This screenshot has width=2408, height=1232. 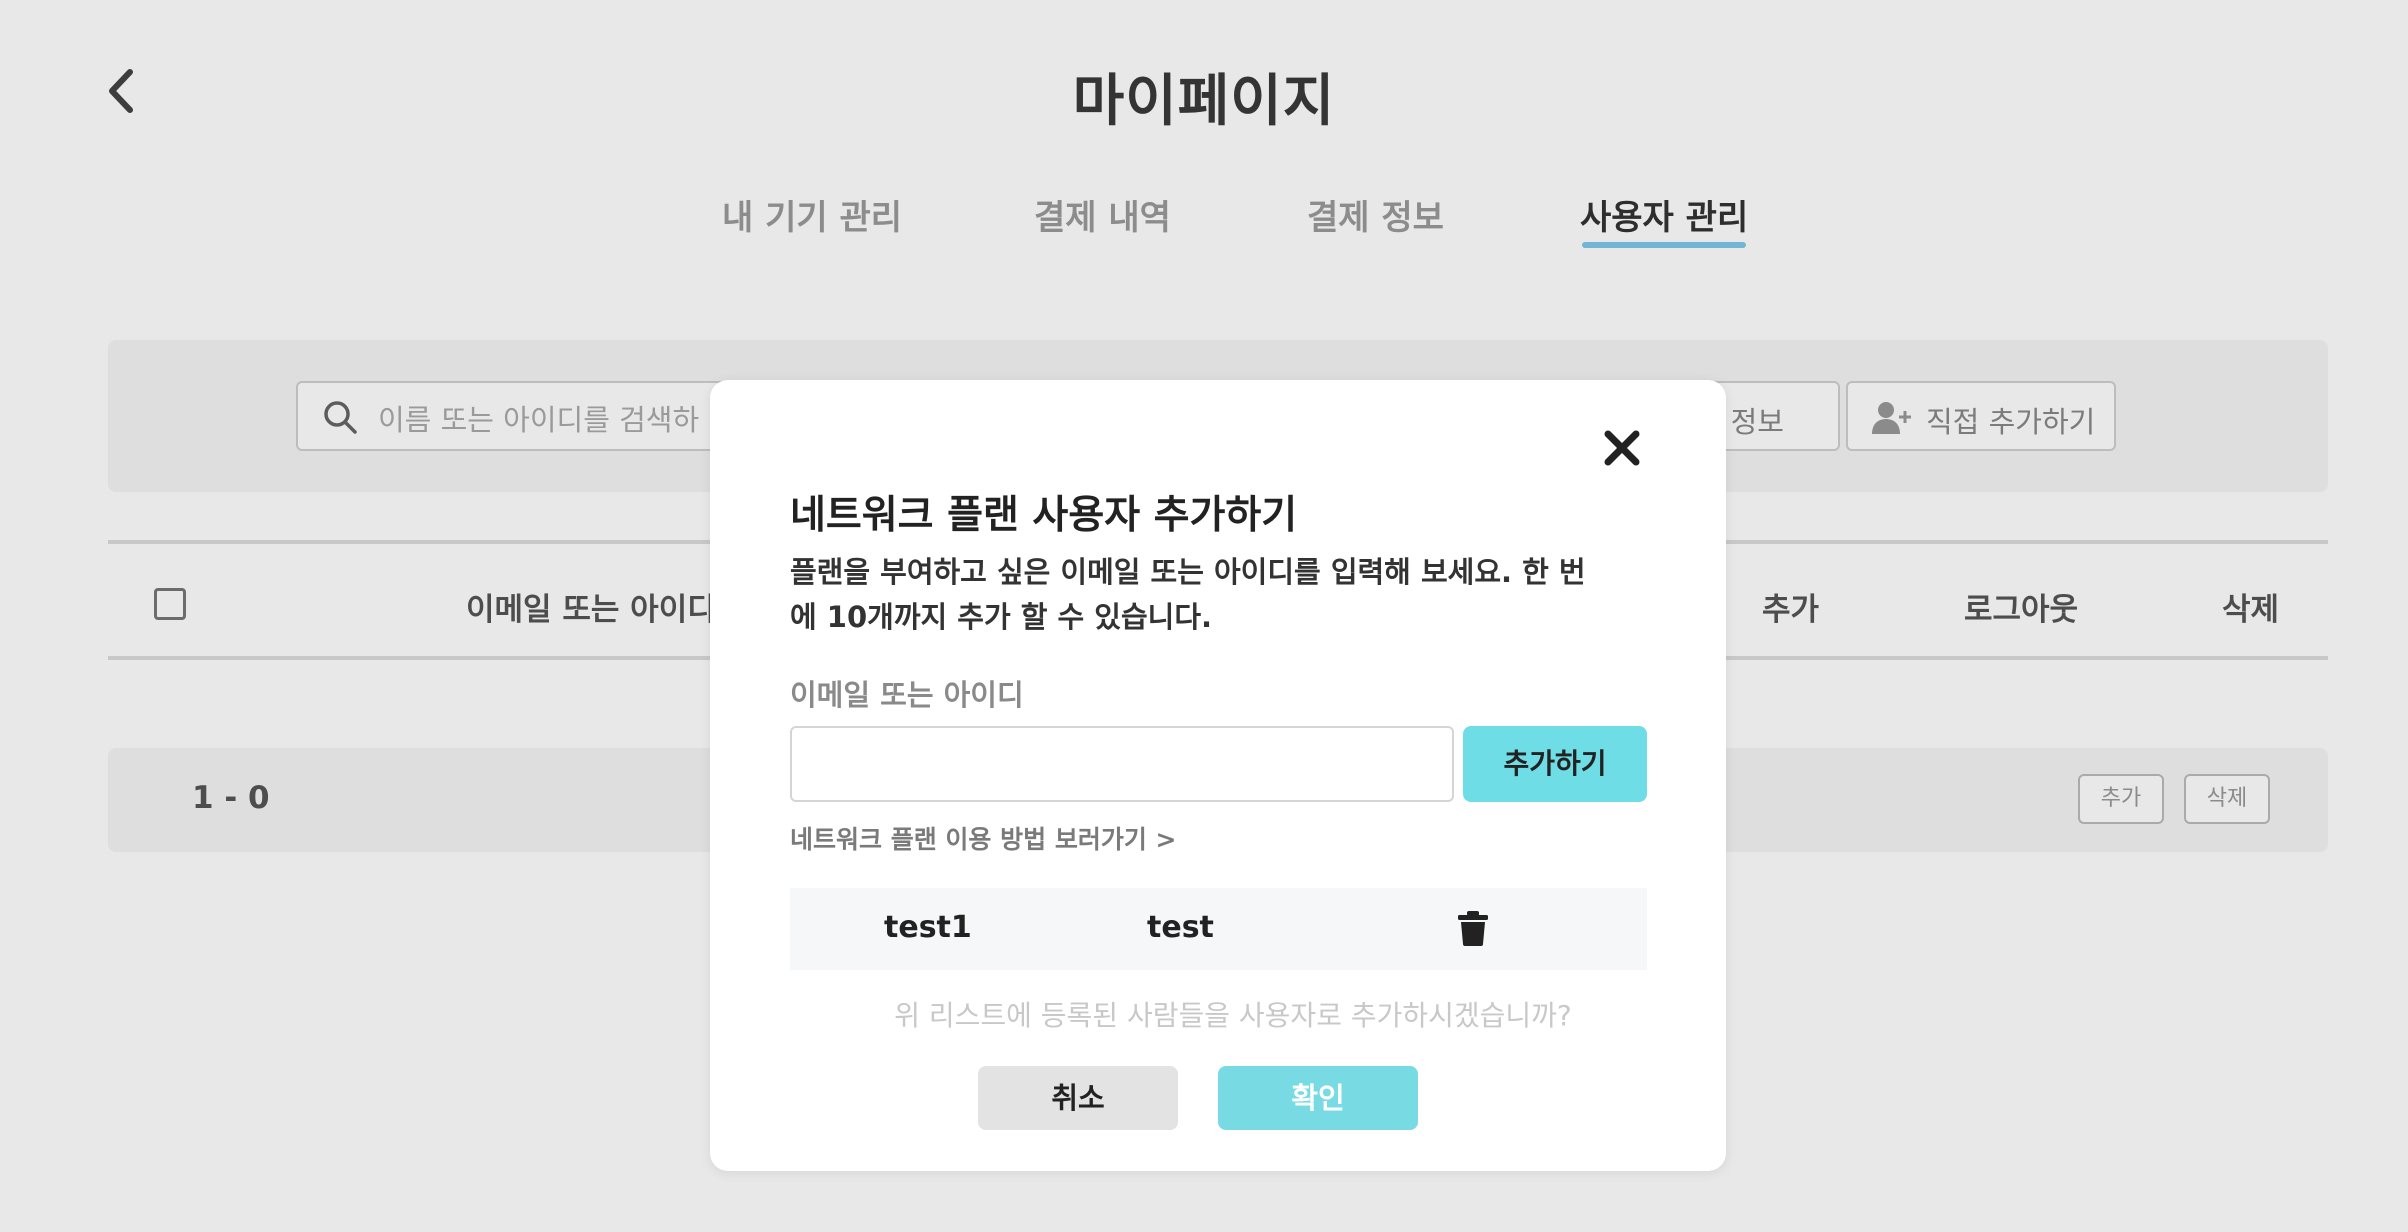 I want to click on user-id: test1, so click(x=928, y=927).